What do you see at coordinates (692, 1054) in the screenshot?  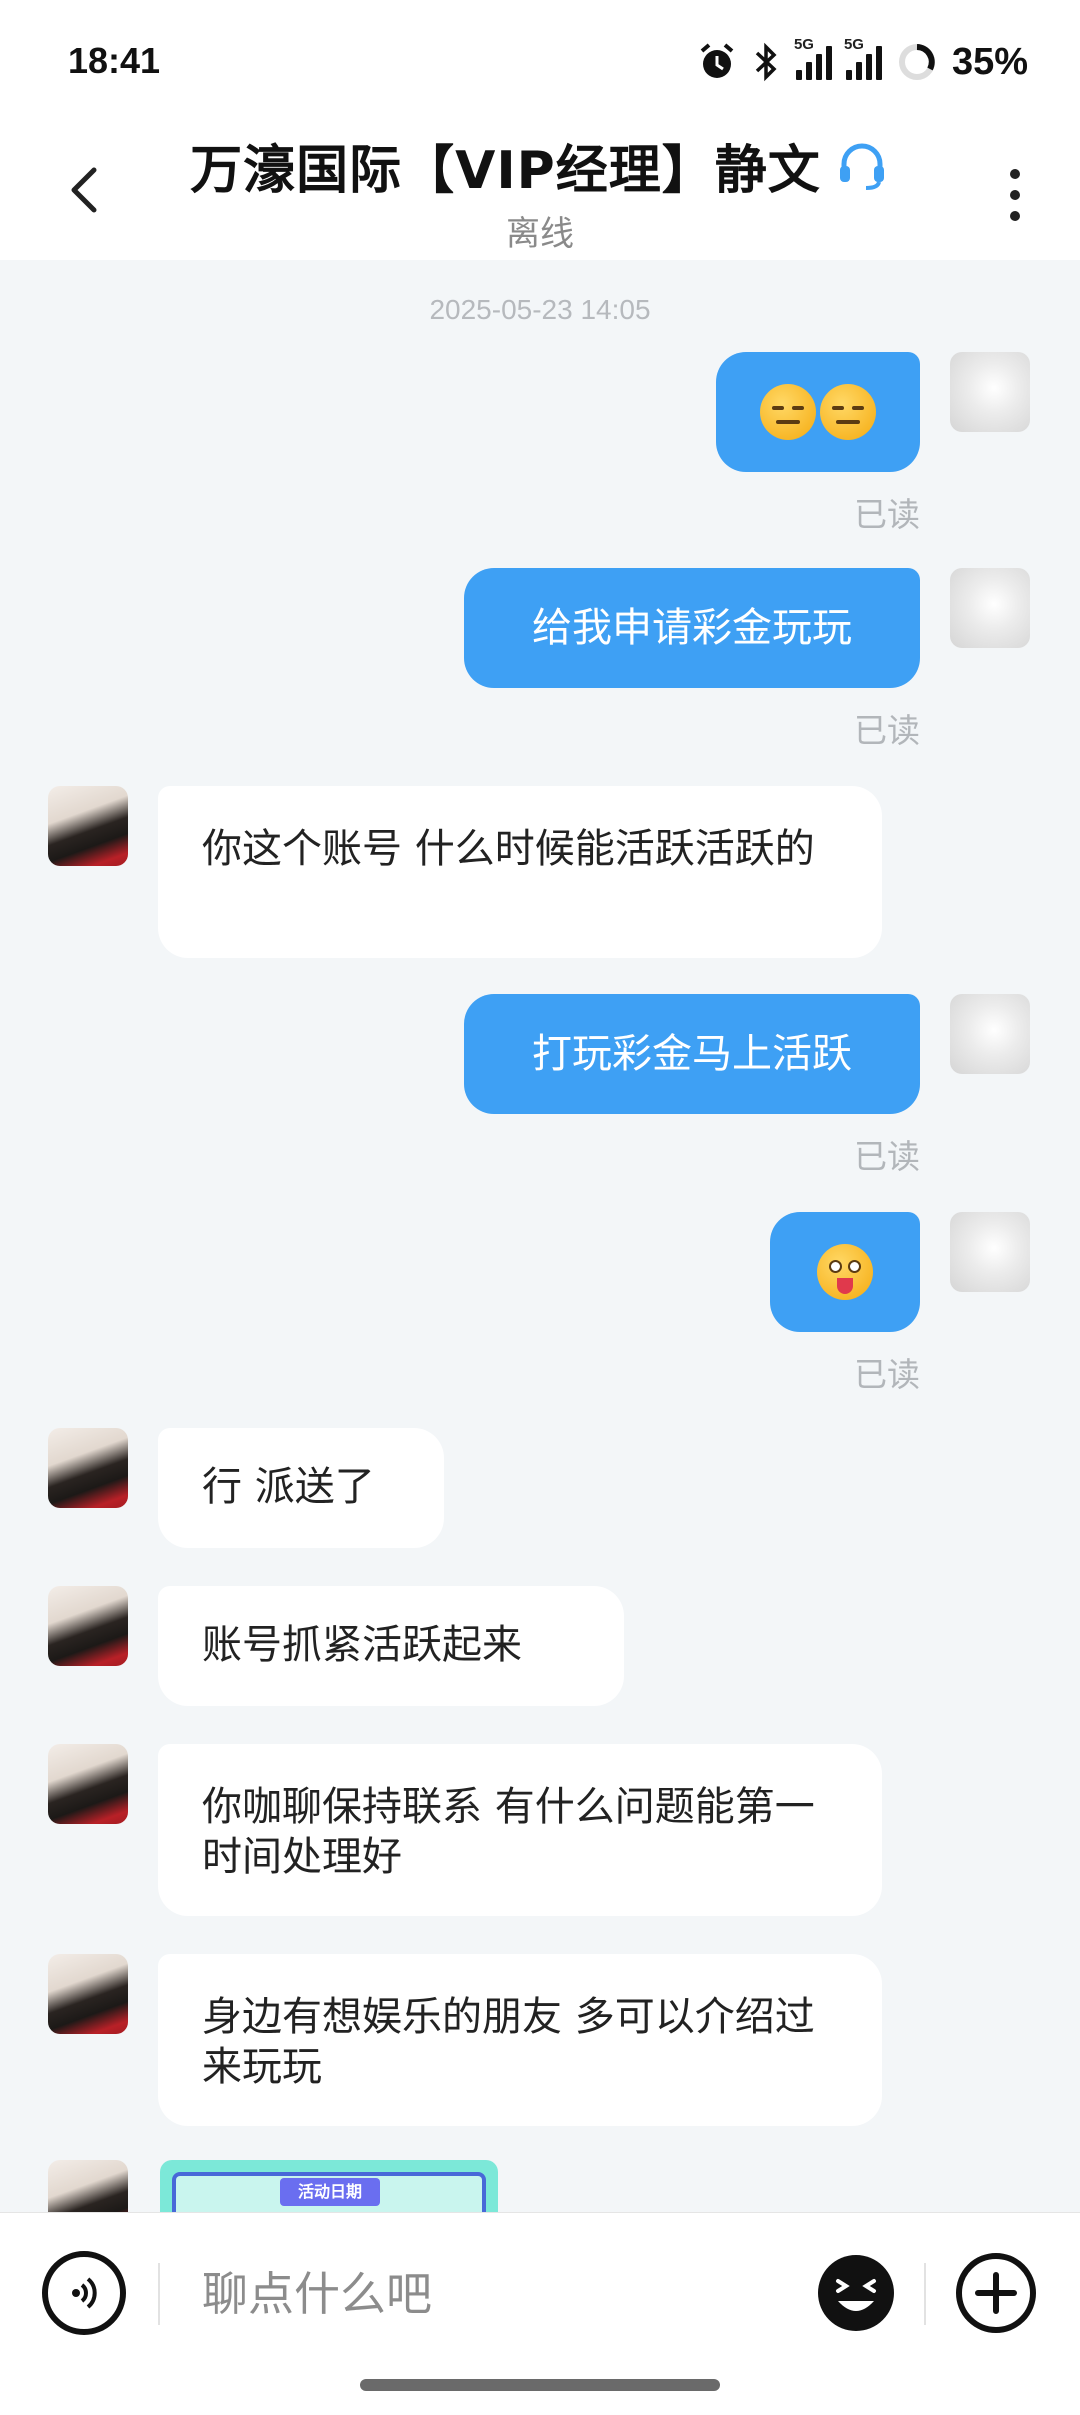 I see `message-bubble-mine: 打玩彩金马上活跃` at bounding box center [692, 1054].